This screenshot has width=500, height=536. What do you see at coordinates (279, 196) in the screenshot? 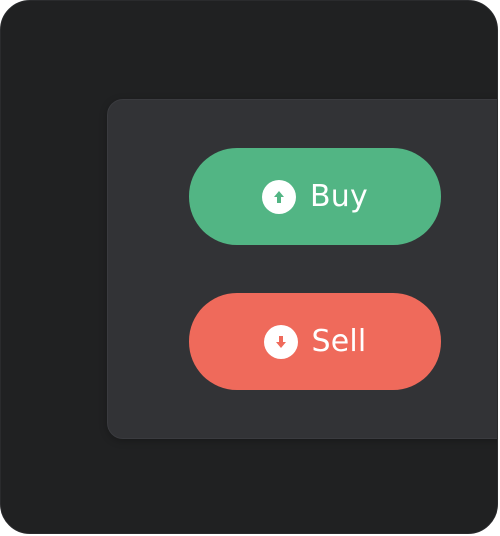
I see `arrow-up-circle-icon` at bounding box center [279, 196].